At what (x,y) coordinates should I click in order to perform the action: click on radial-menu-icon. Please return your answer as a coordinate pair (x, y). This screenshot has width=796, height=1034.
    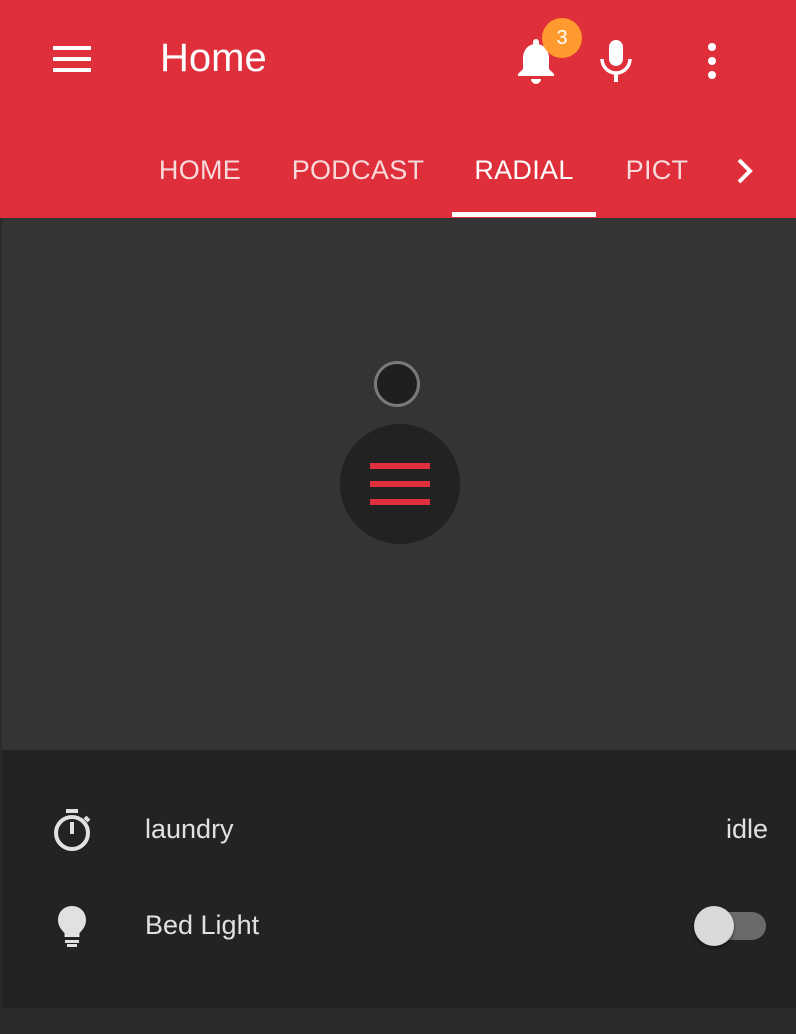
    Looking at the image, I should click on (400, 484).